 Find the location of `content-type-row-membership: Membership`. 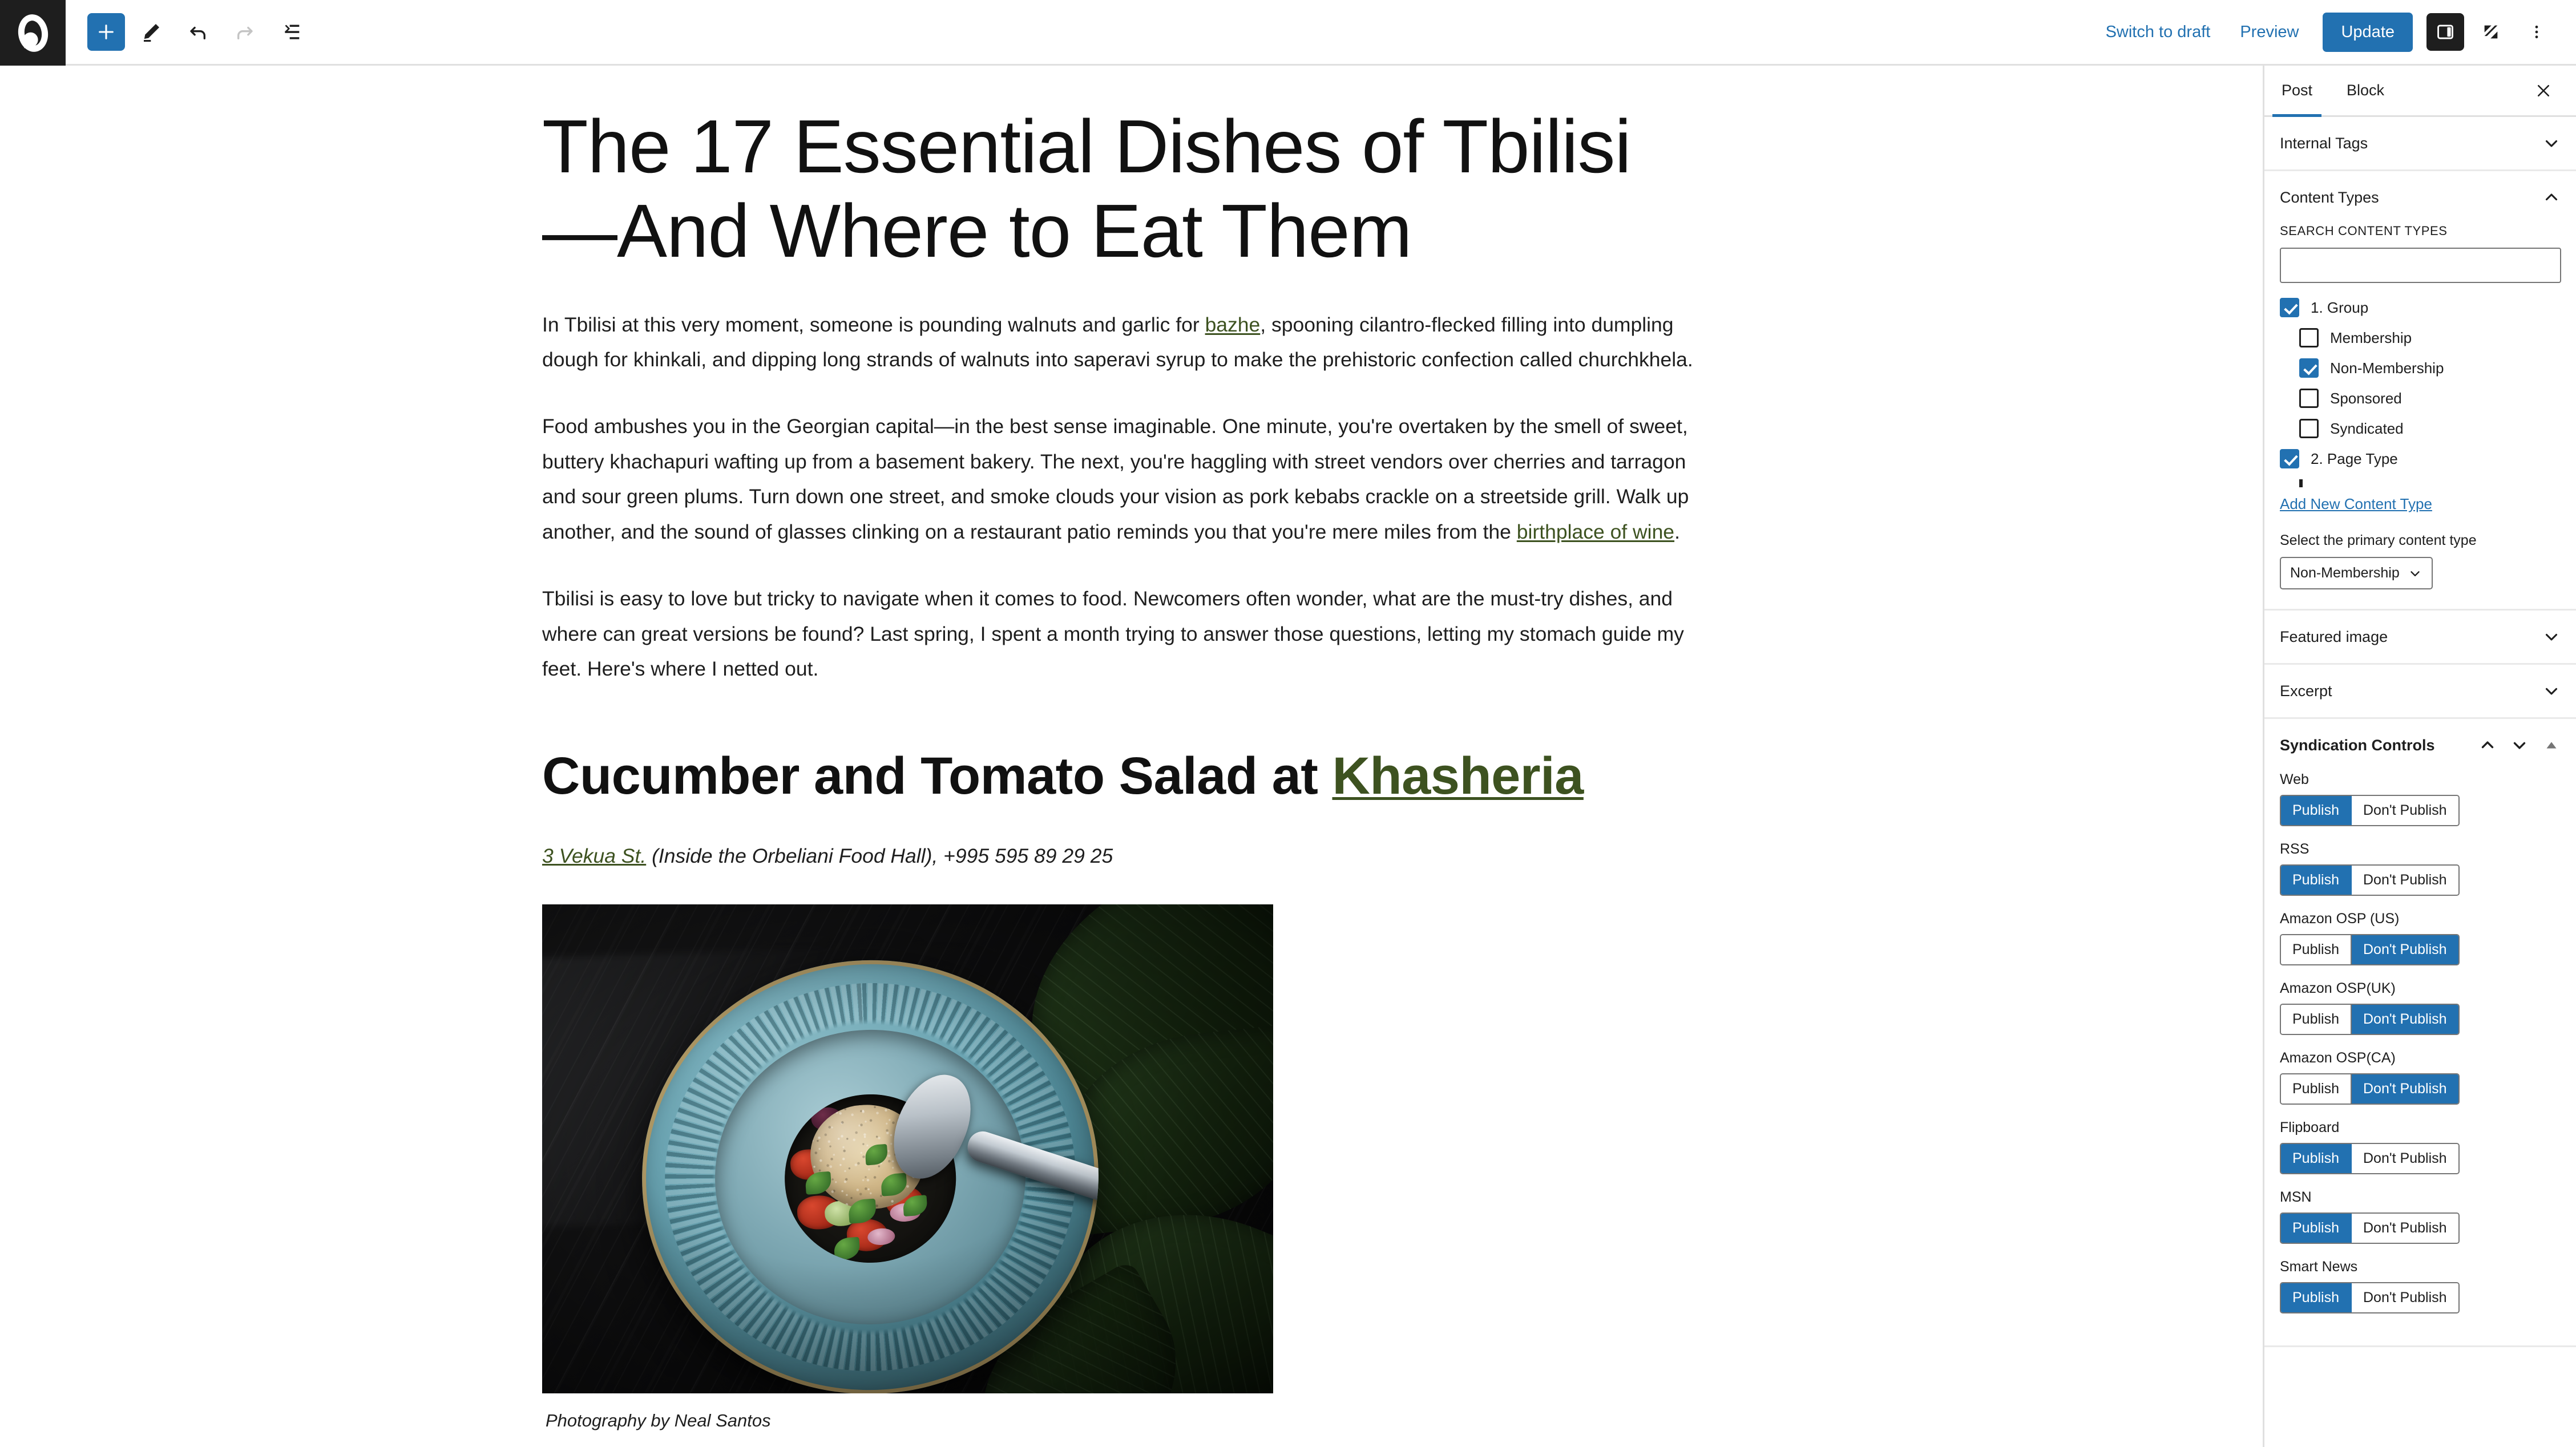

content-type-row-membership: Membership is located at coordinates (2420, 337).